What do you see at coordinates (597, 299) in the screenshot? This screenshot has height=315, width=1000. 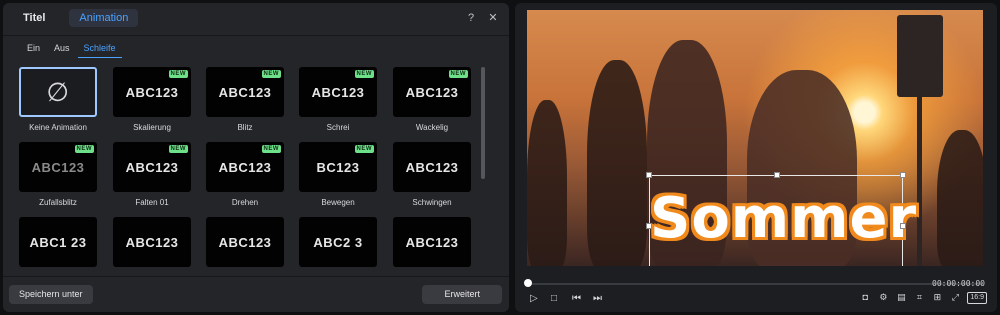 I see `next-frame-icon: ⏭` at bounding box center [597, 299].